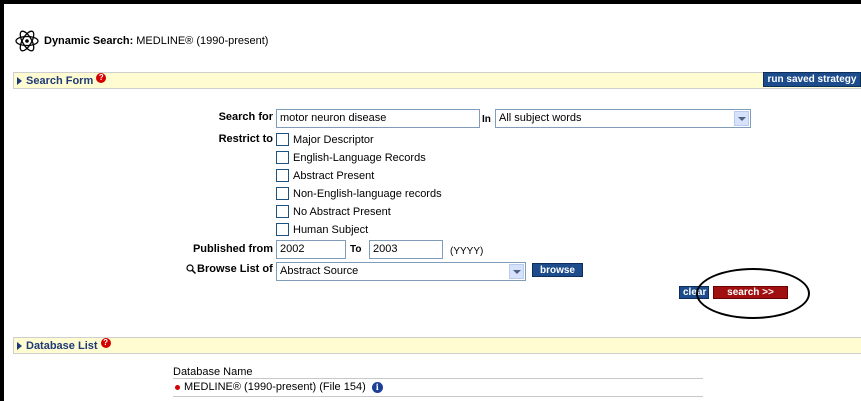 The width and height of the screenshot is (861, 401). Describe the element at coordinates (401, 271) in the screenshot. I see `browse-list-select: Abstract Source` at that location.